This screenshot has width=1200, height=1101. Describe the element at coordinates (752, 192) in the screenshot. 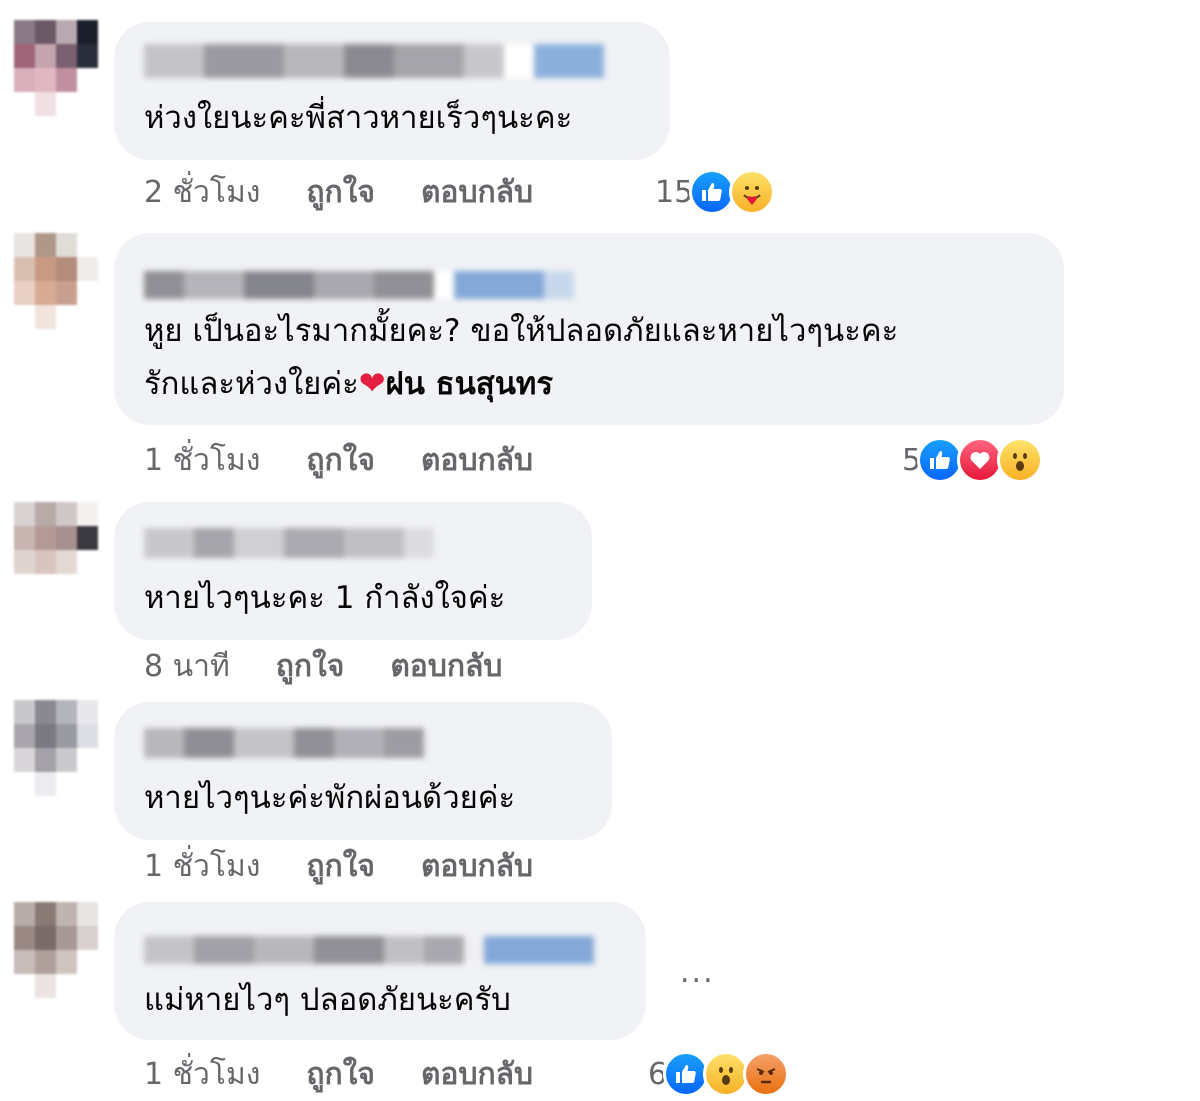

I see `care-icon` at that location.